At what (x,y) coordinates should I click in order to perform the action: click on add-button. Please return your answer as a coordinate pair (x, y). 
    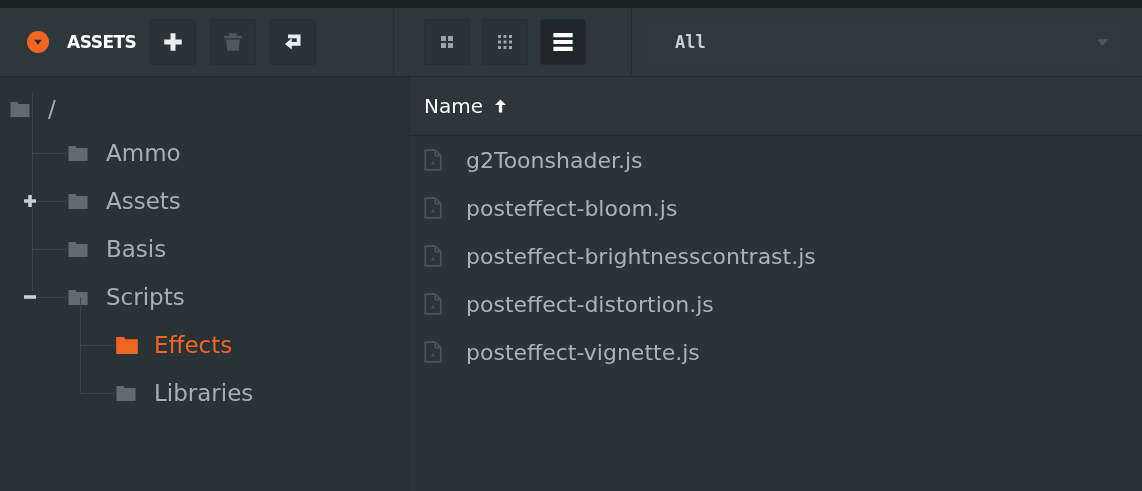
    Looking at the image, I should click on (173, 42).